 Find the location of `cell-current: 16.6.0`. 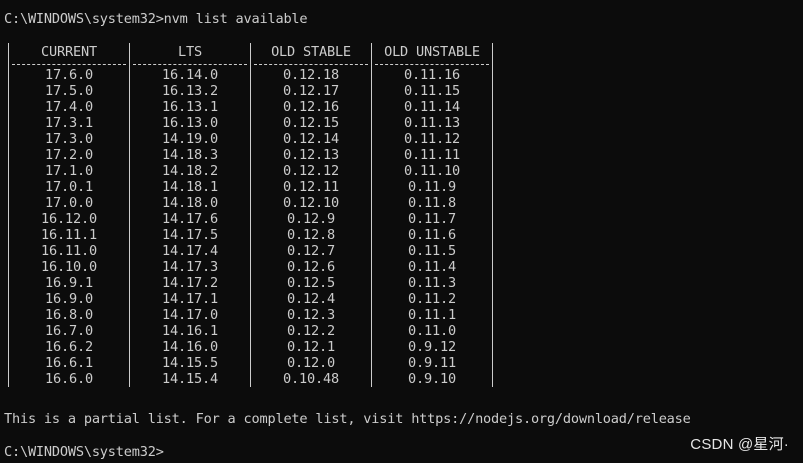

cell-current: 16.6.0 is located at coordinates (69, 379).